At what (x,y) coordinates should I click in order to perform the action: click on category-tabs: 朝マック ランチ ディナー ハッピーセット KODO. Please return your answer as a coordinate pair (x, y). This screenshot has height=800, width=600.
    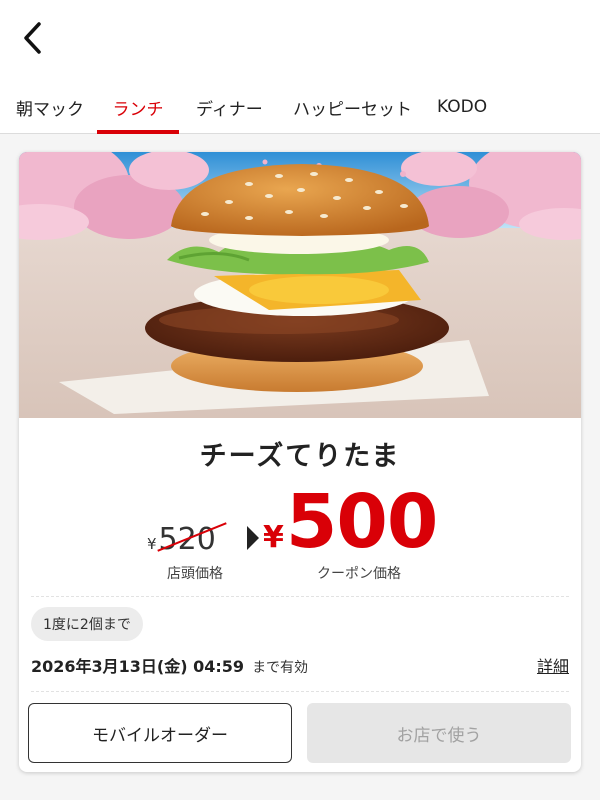
    Looking at the image, I should click on (300, 107).